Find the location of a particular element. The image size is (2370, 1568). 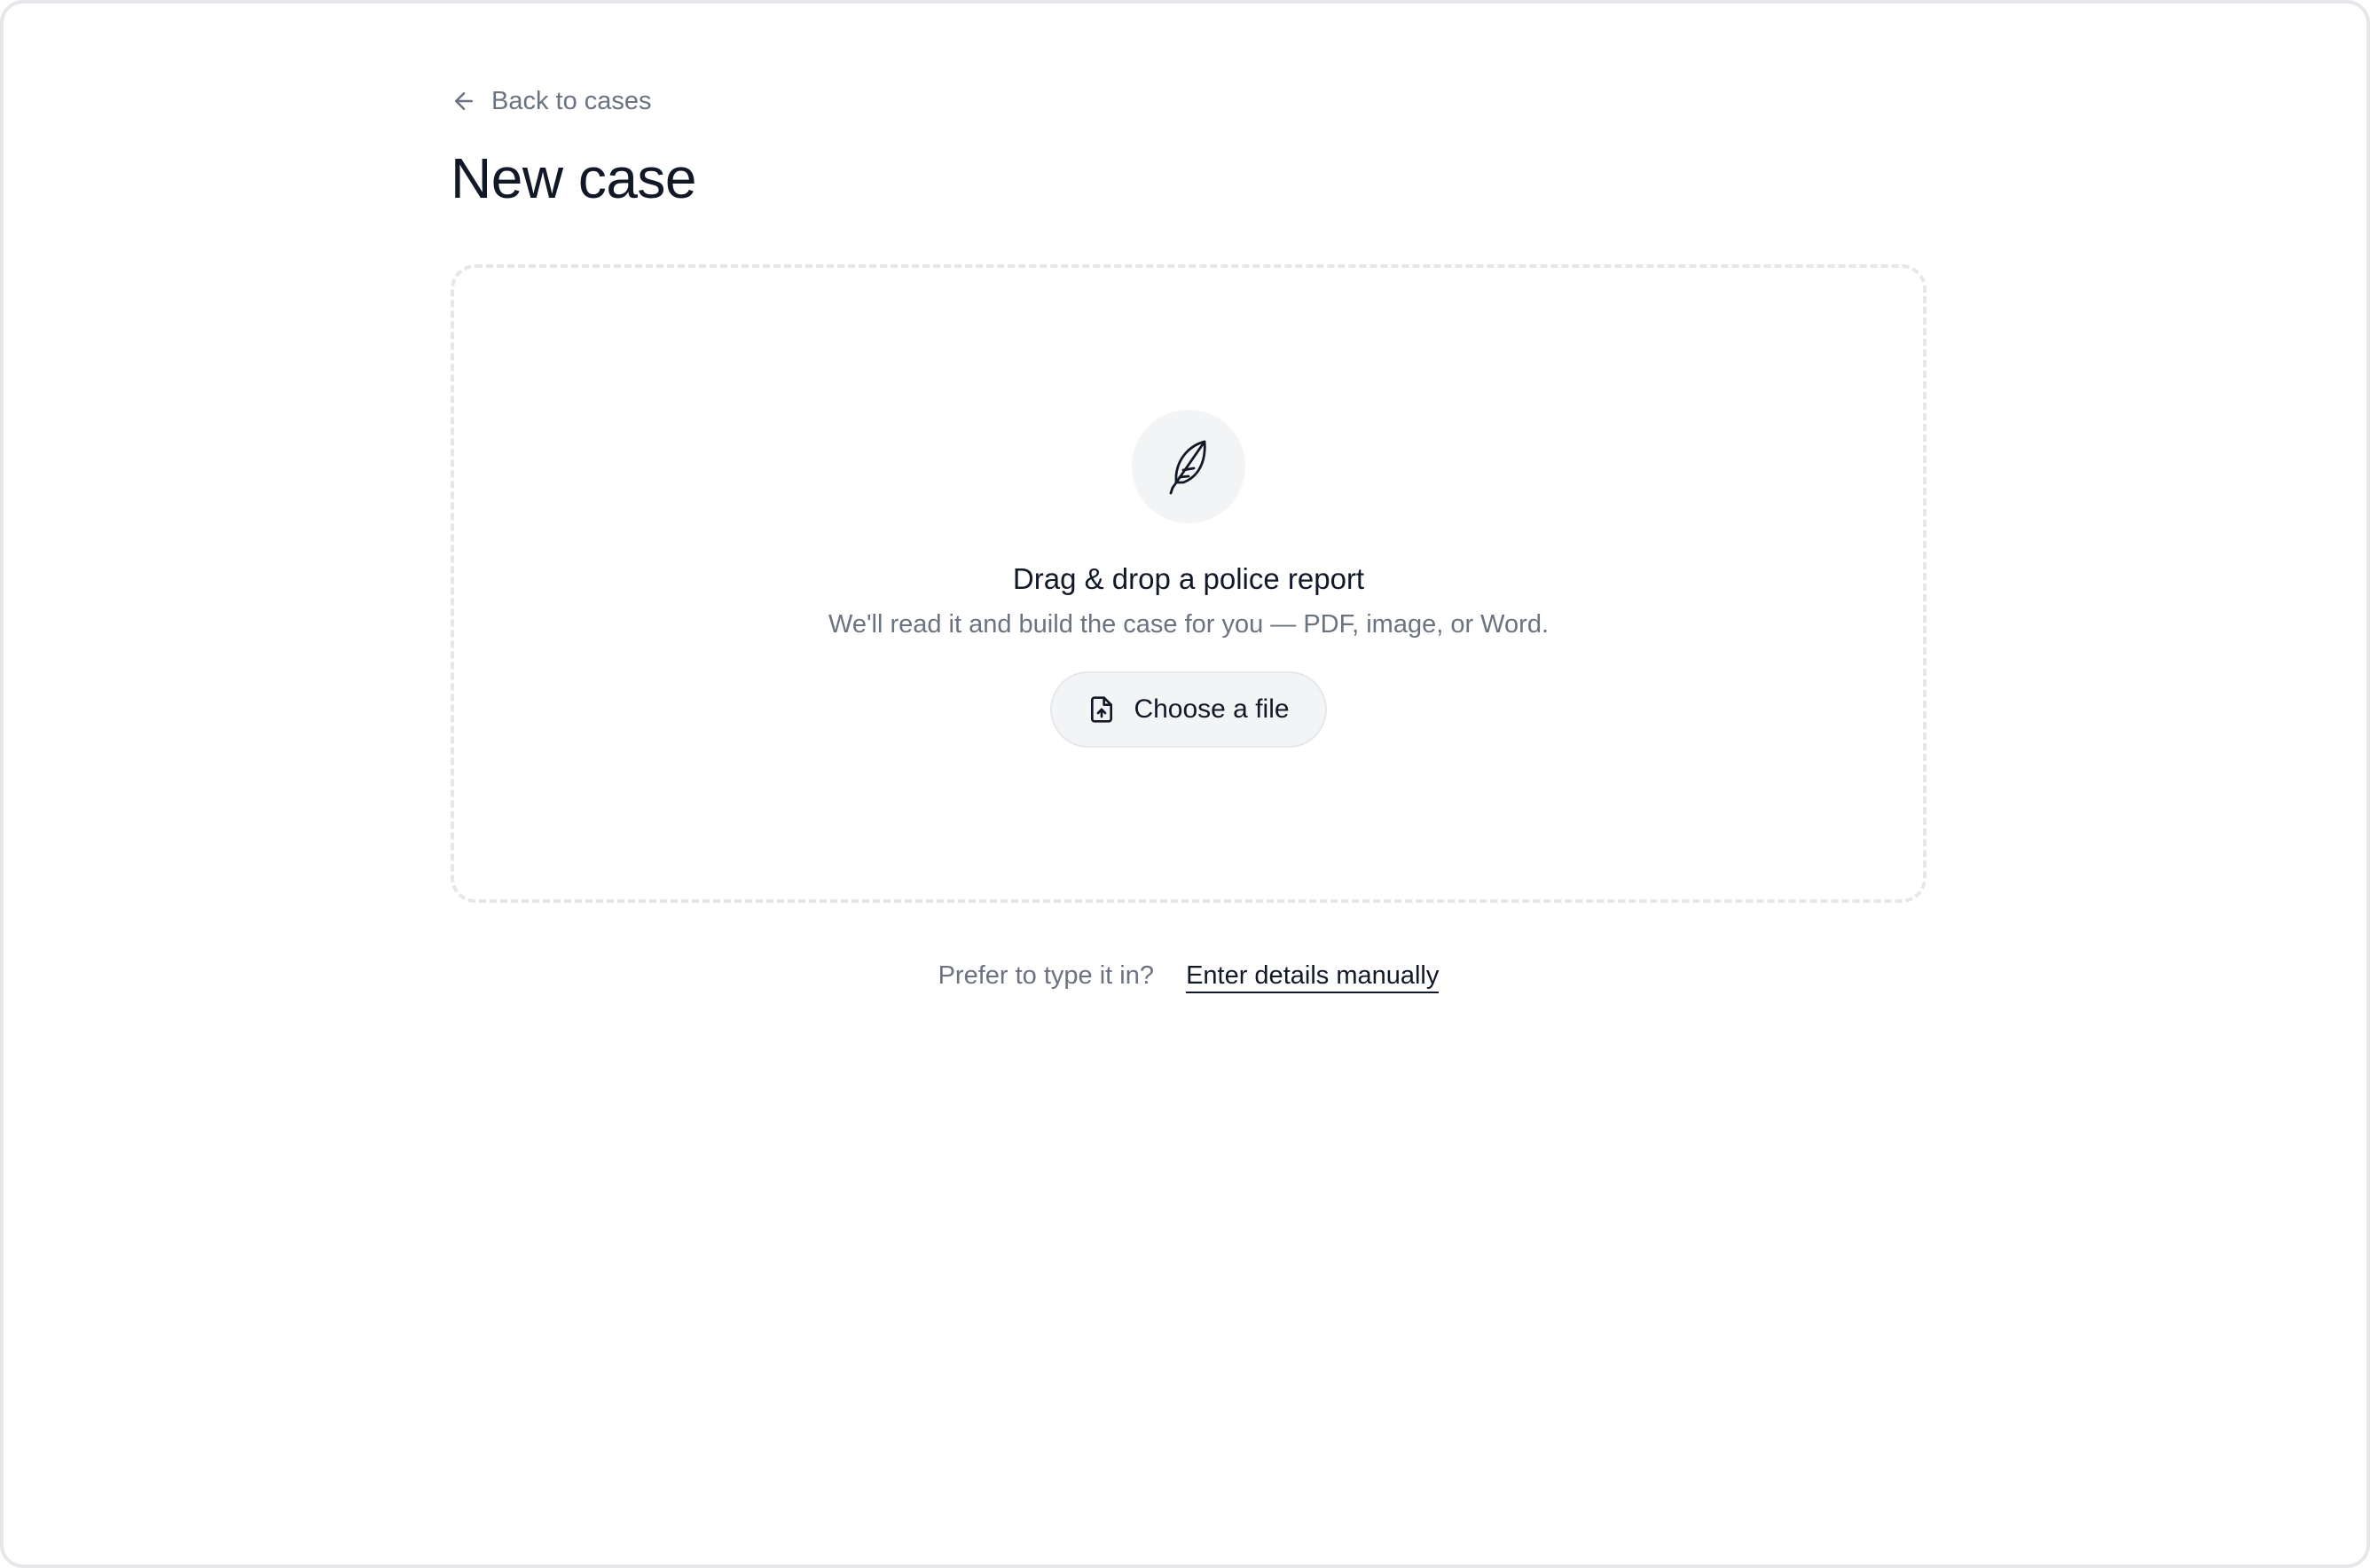

manual-entry-prompt: Prefer to type it in? is located at coordinates (1046, 976).